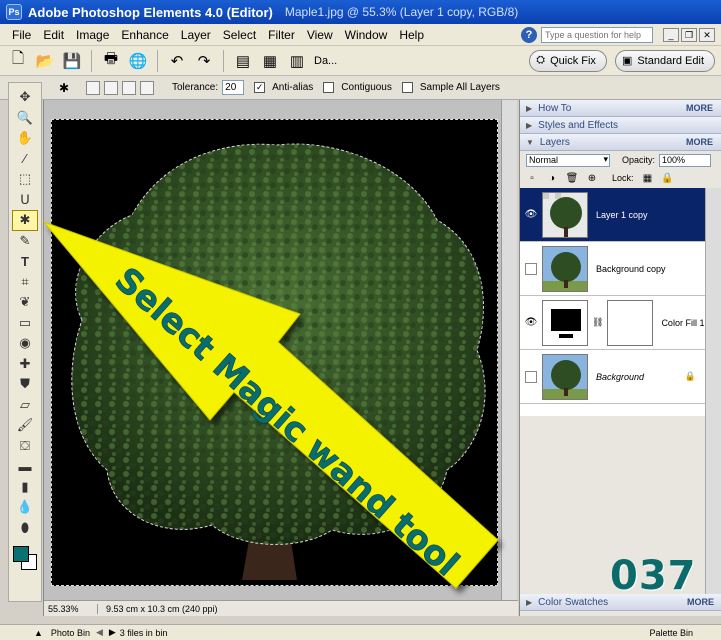  What do you see at coordinates (25, 384) in the screenshot?
I see `clone-stamp-tool-icon: ⛊` at bounding box center [25, 384].